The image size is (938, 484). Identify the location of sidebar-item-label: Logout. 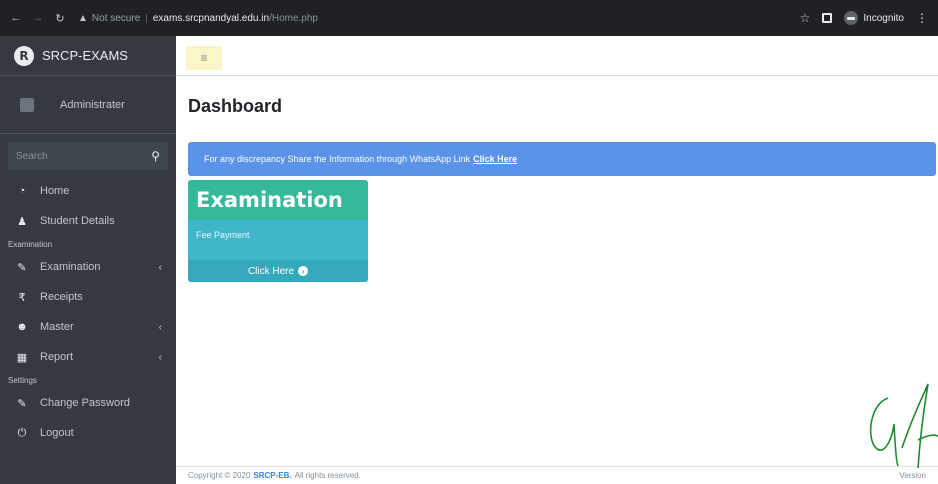
(57, 433).